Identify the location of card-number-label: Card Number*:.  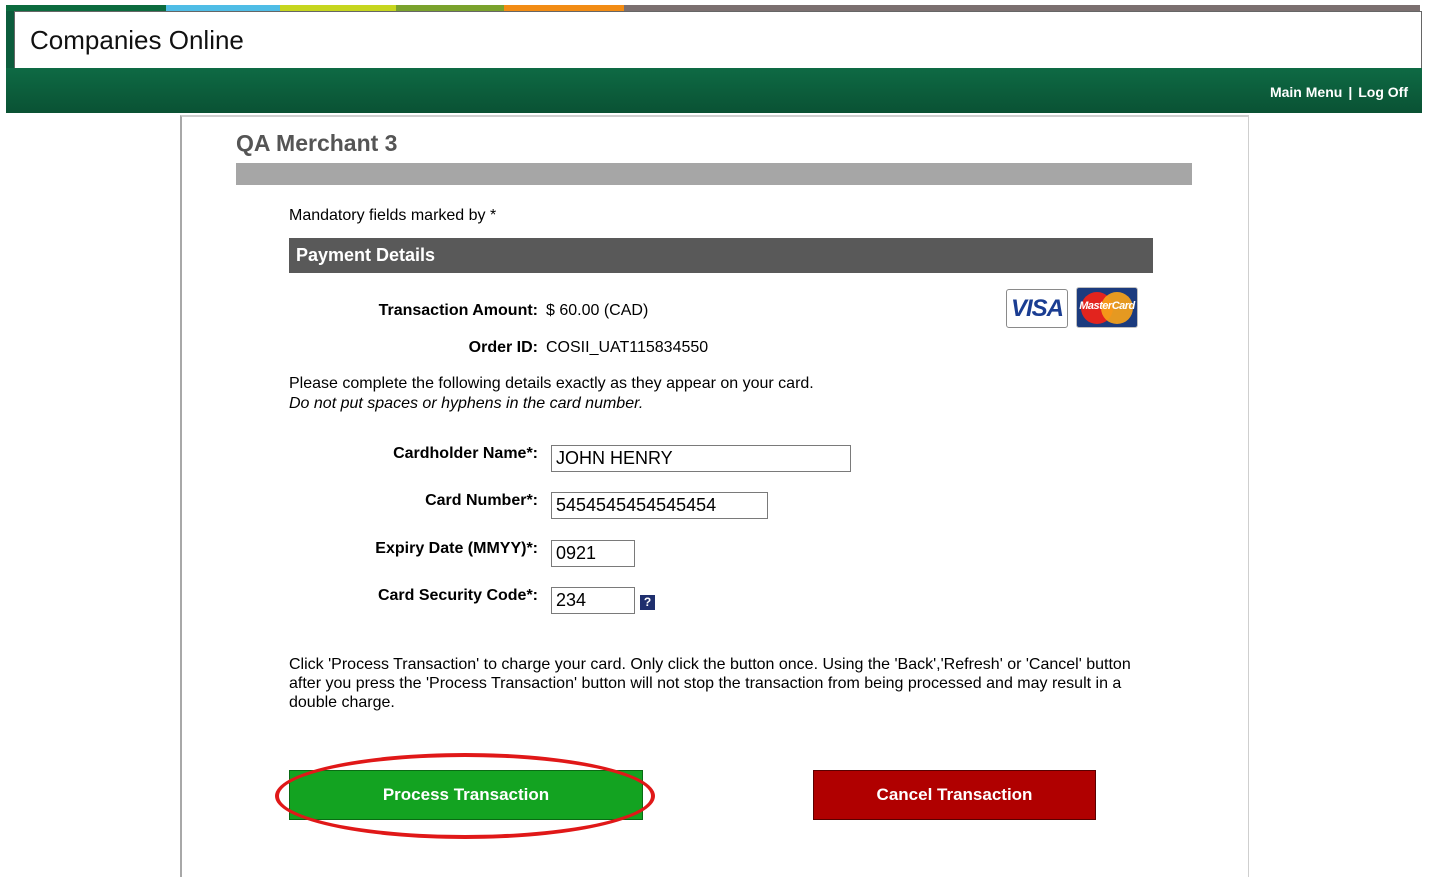
(481, 500).